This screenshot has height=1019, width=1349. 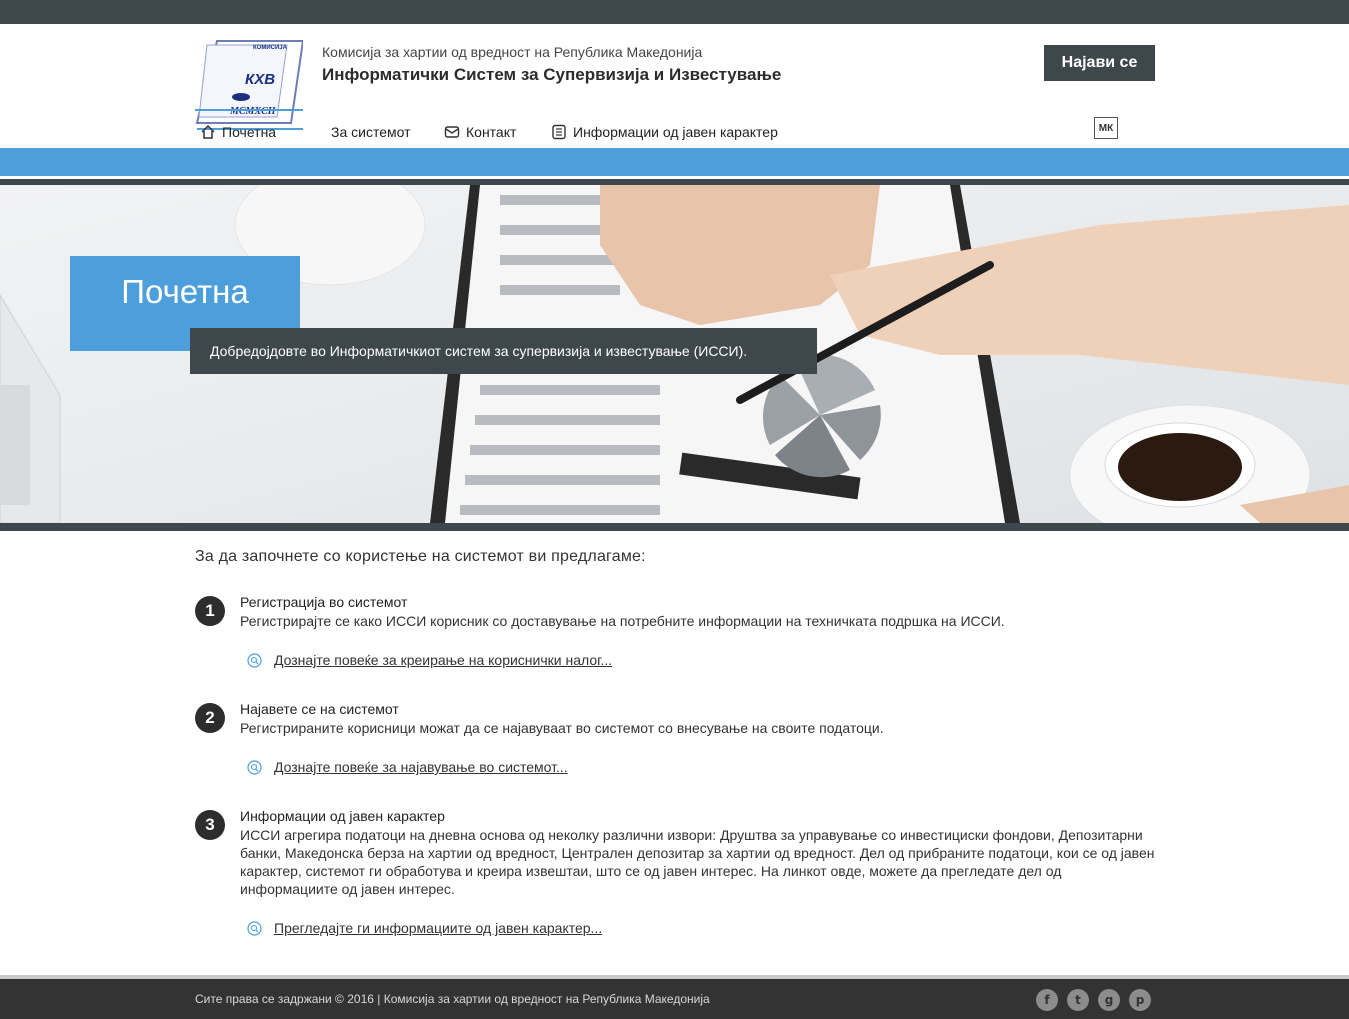 I want to click on nav-item-label: Контакт, so click(x=491, y=132).